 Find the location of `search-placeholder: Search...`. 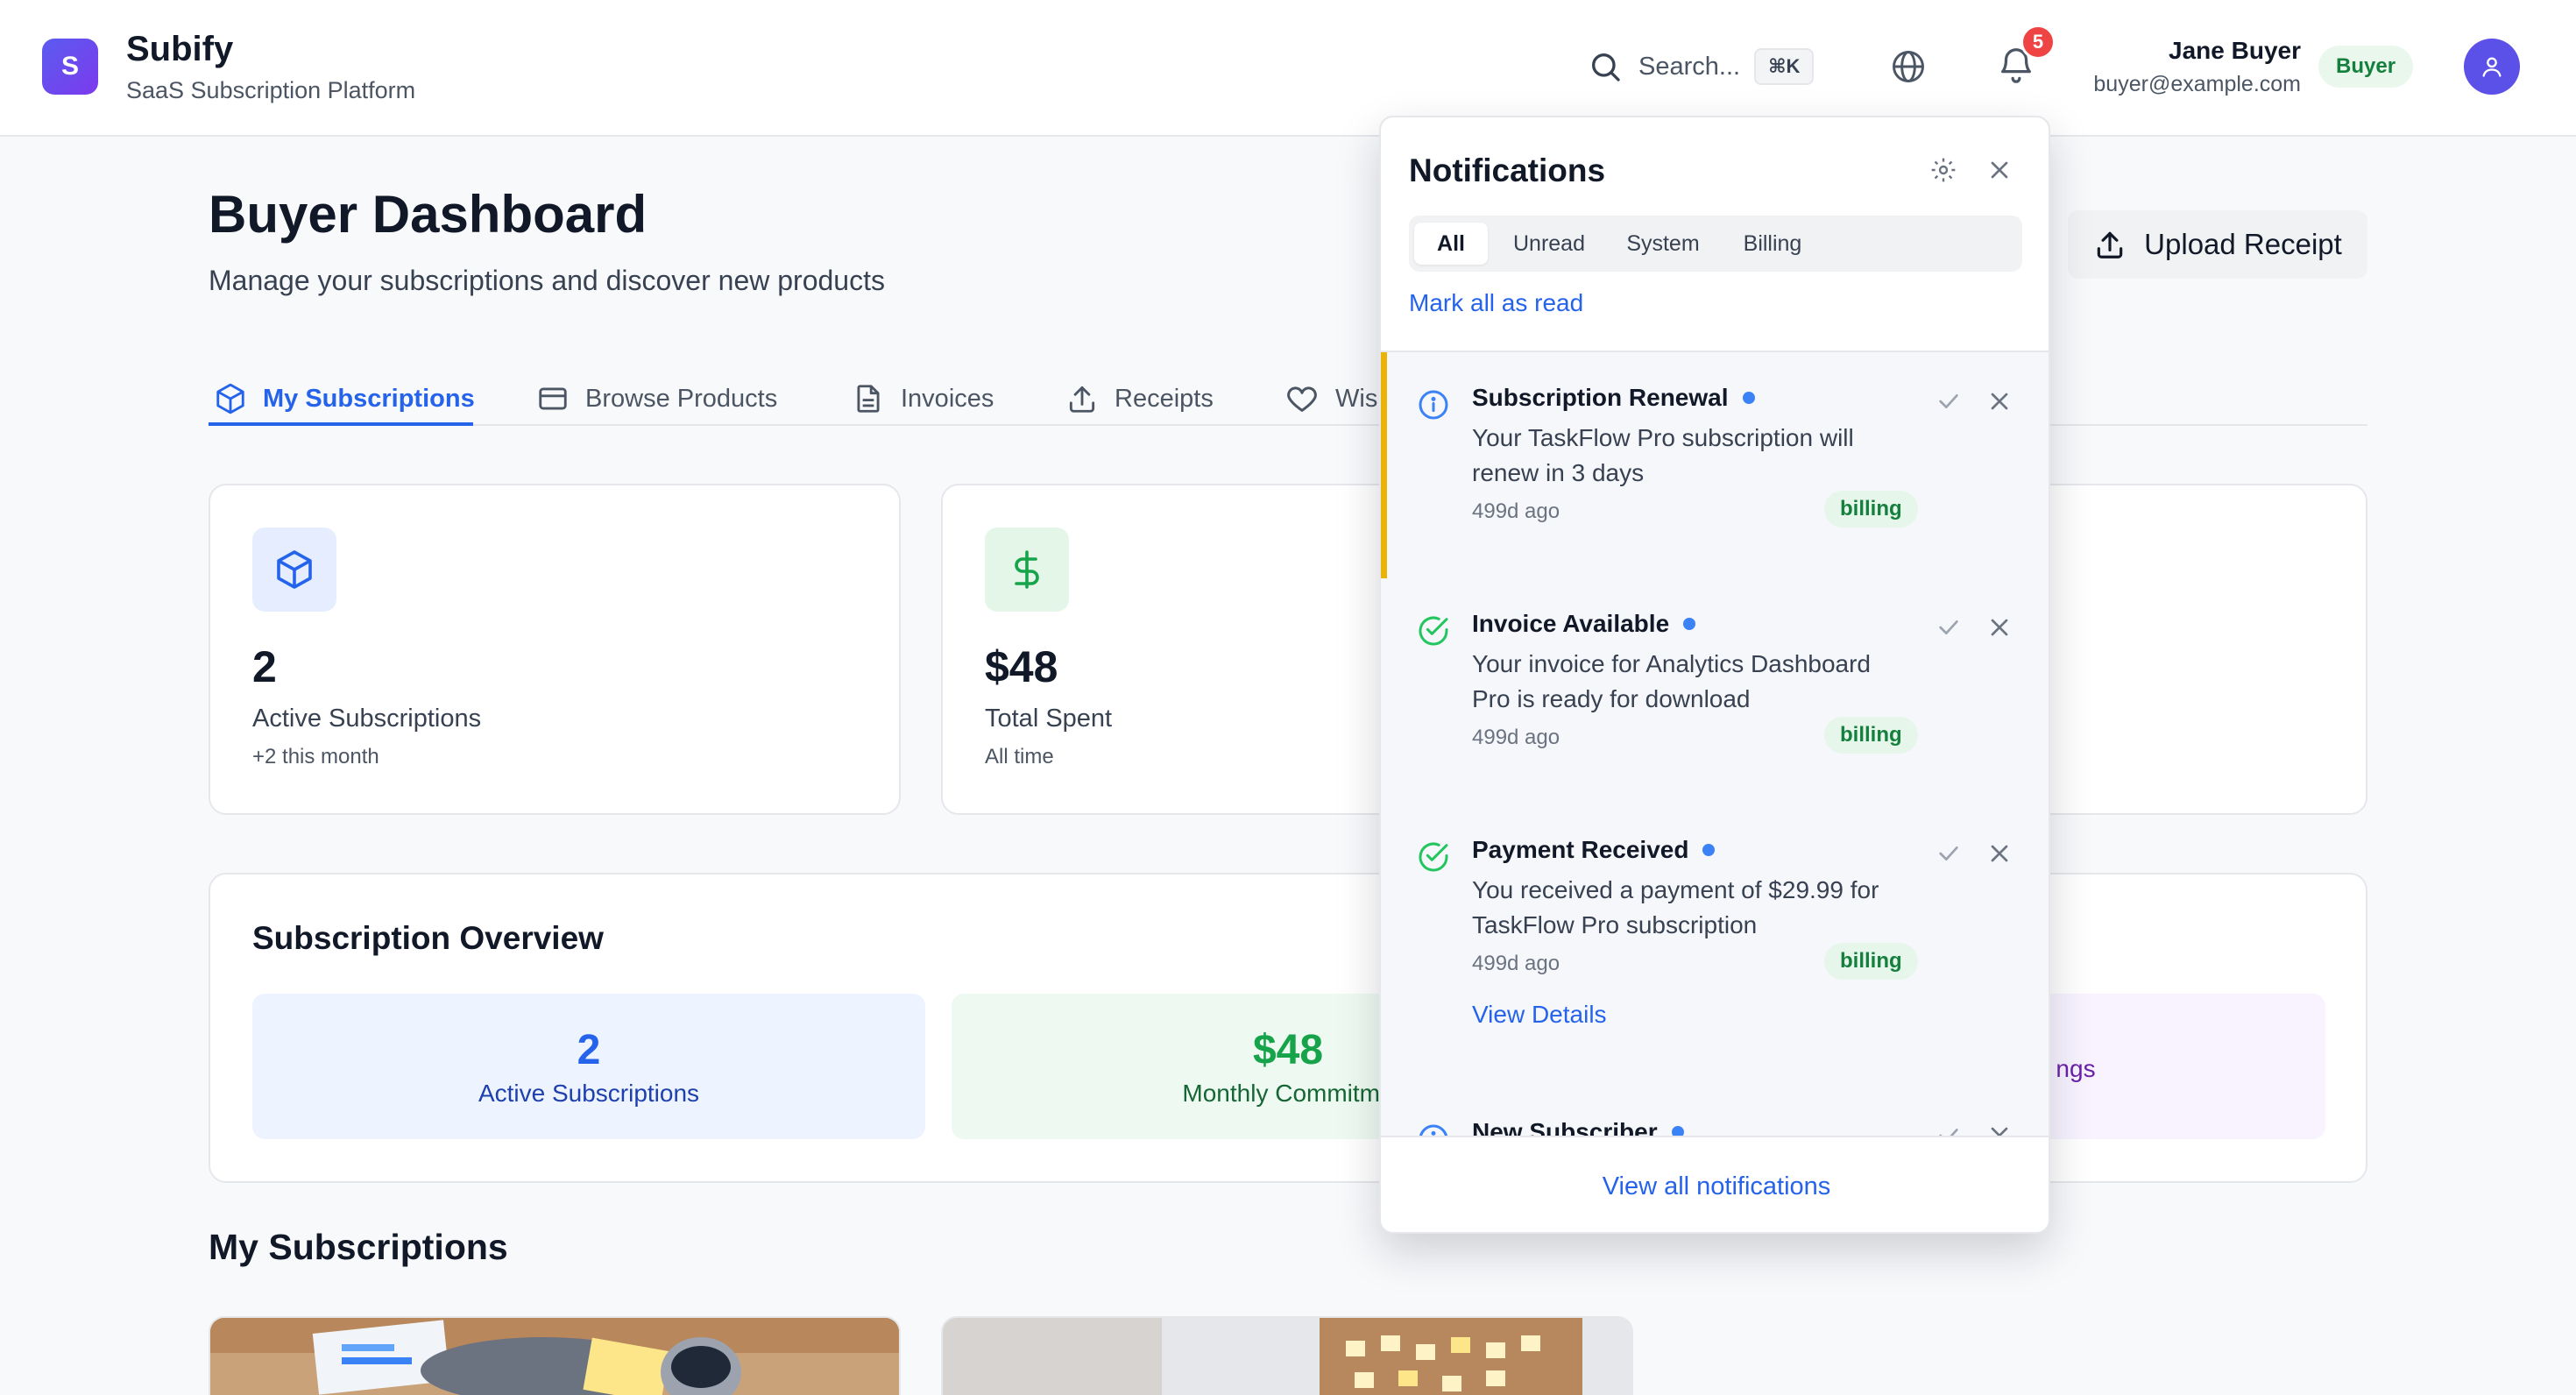

search-placeholder: Search... is located at coordinates (1689, 66).